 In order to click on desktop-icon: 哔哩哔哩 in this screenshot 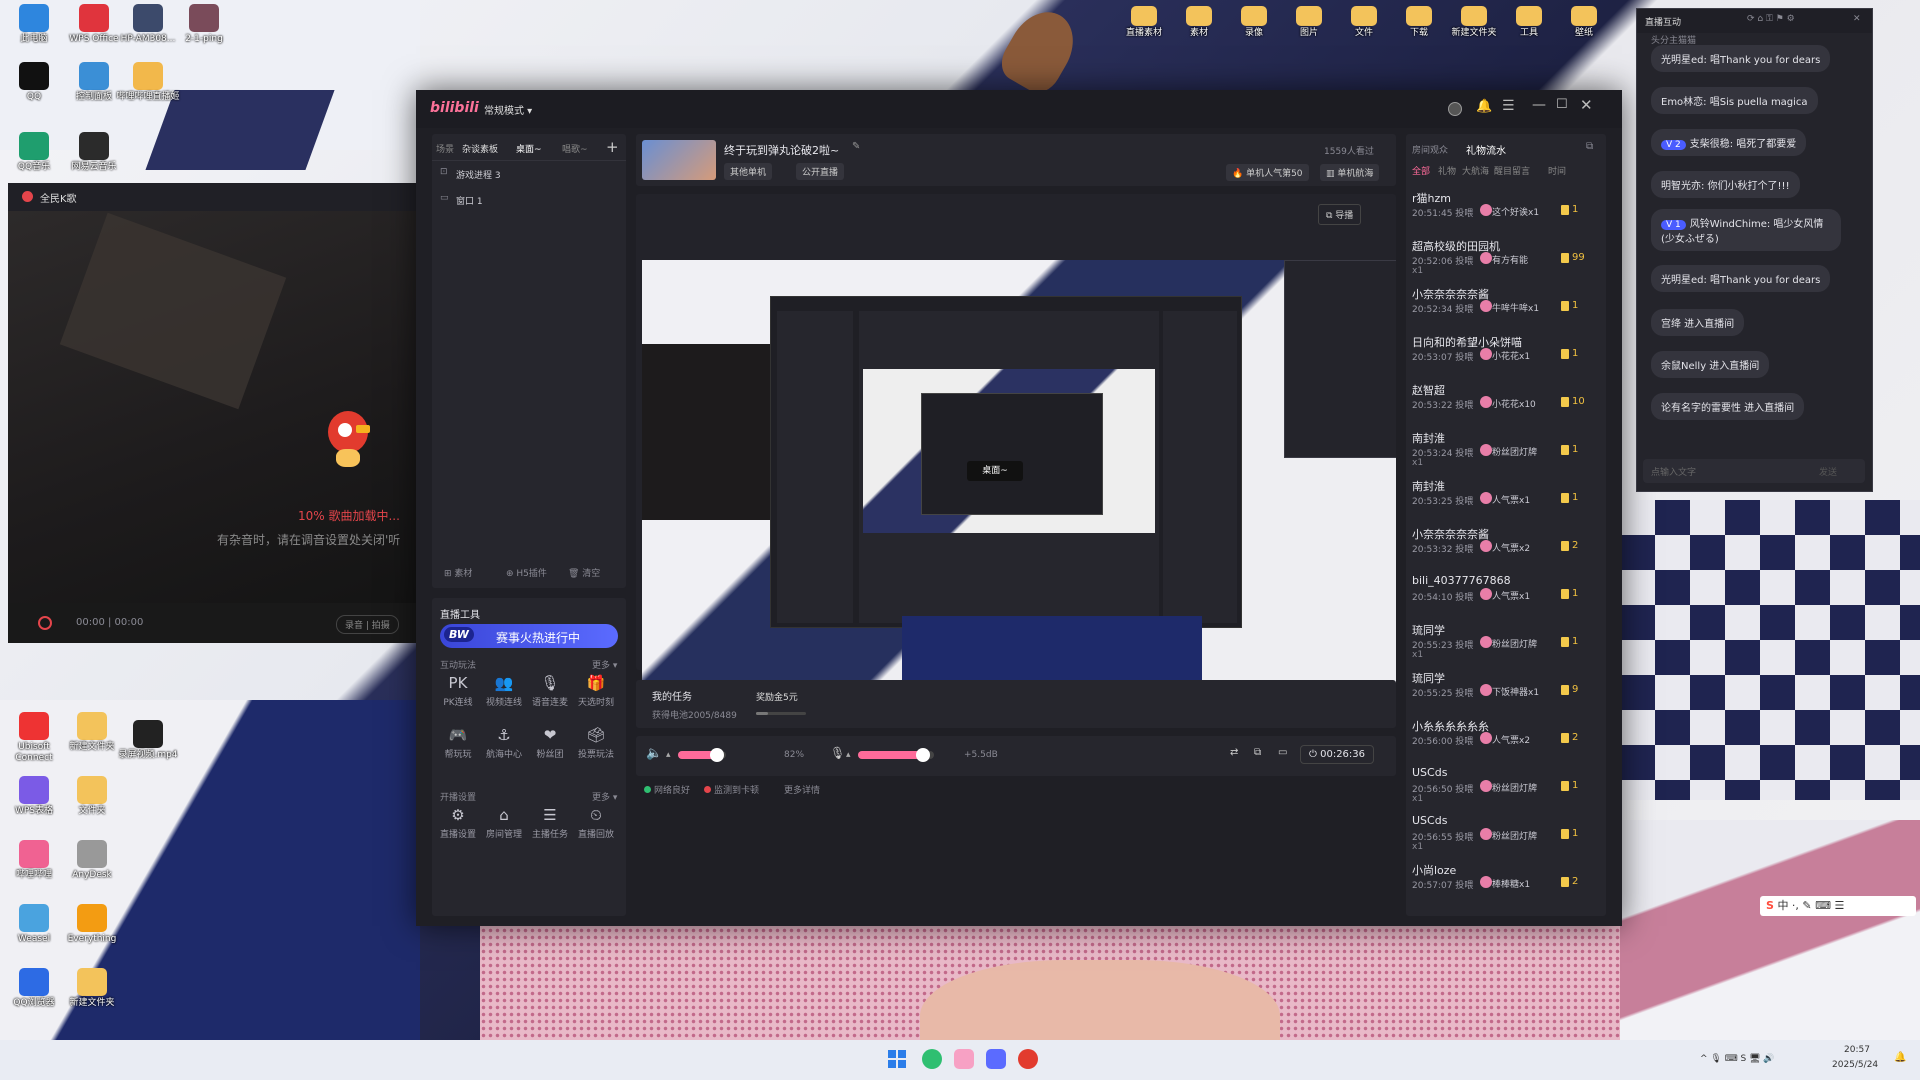, I will do `click(34, 860)`.